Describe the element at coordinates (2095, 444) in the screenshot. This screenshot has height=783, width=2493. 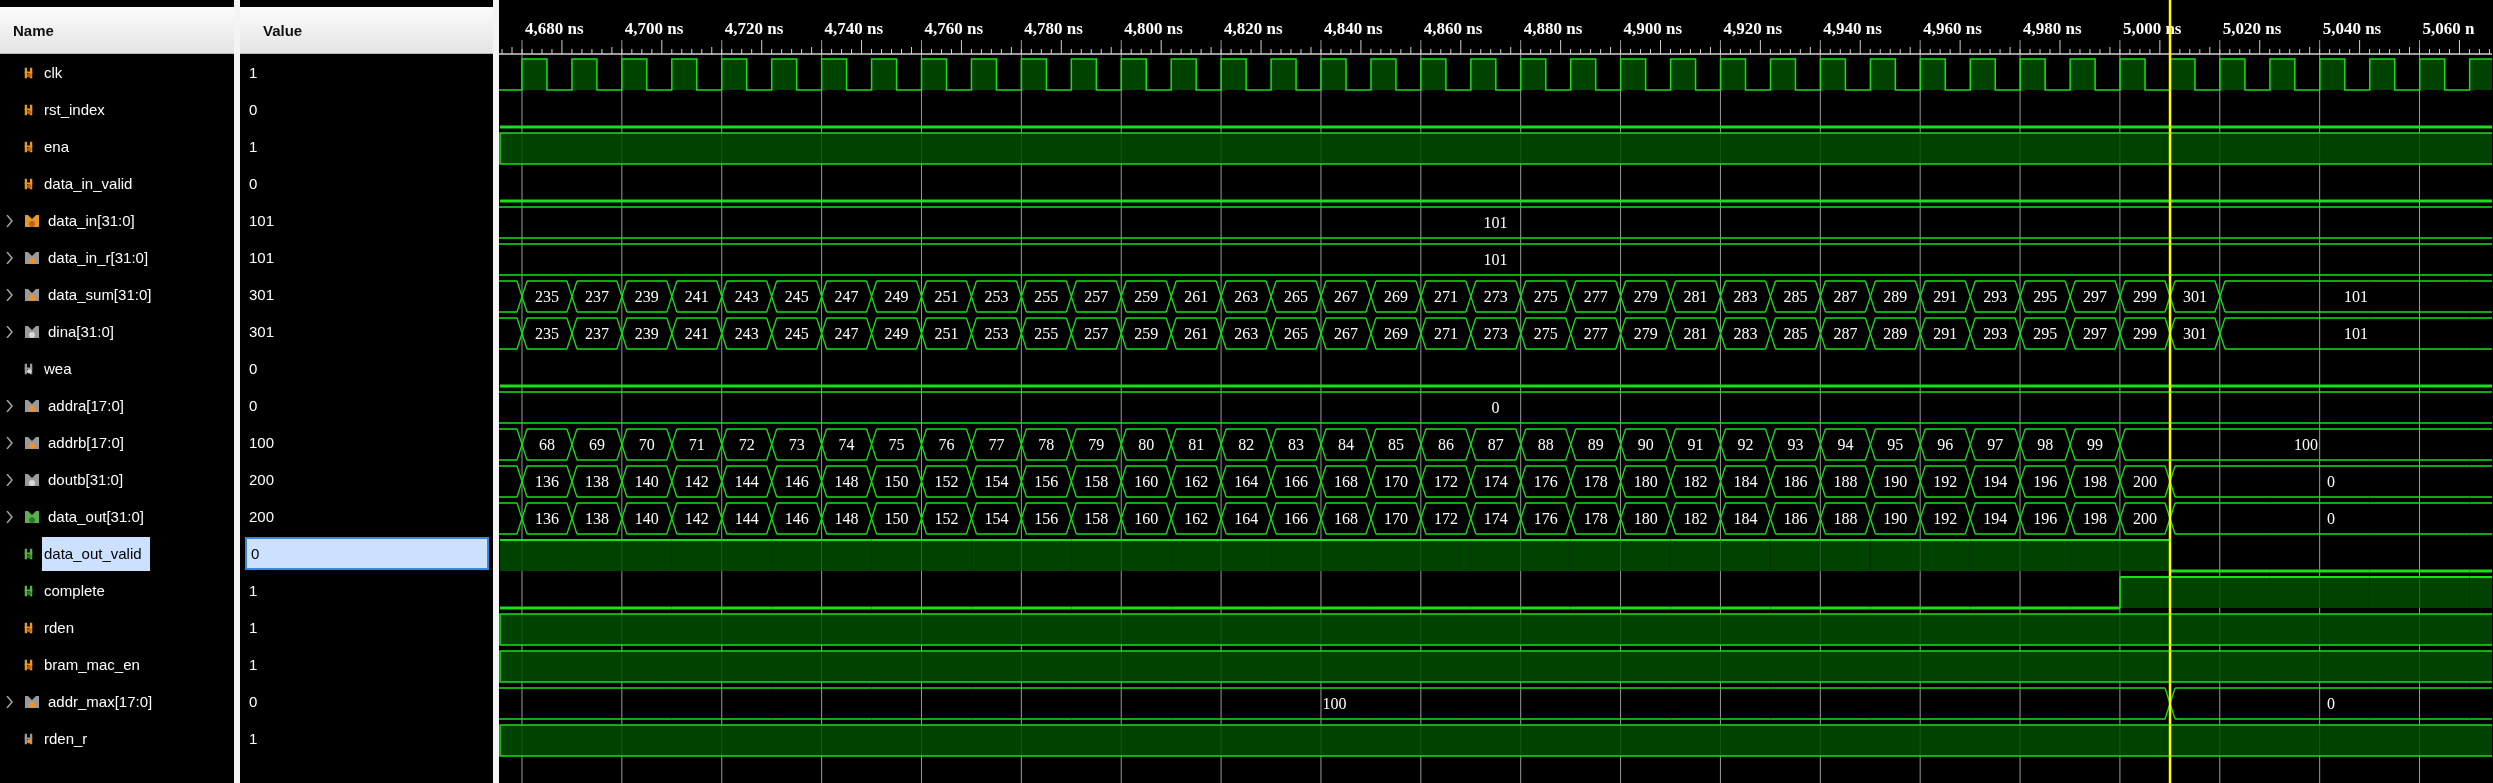
I see `bus-value: 99` at that location.